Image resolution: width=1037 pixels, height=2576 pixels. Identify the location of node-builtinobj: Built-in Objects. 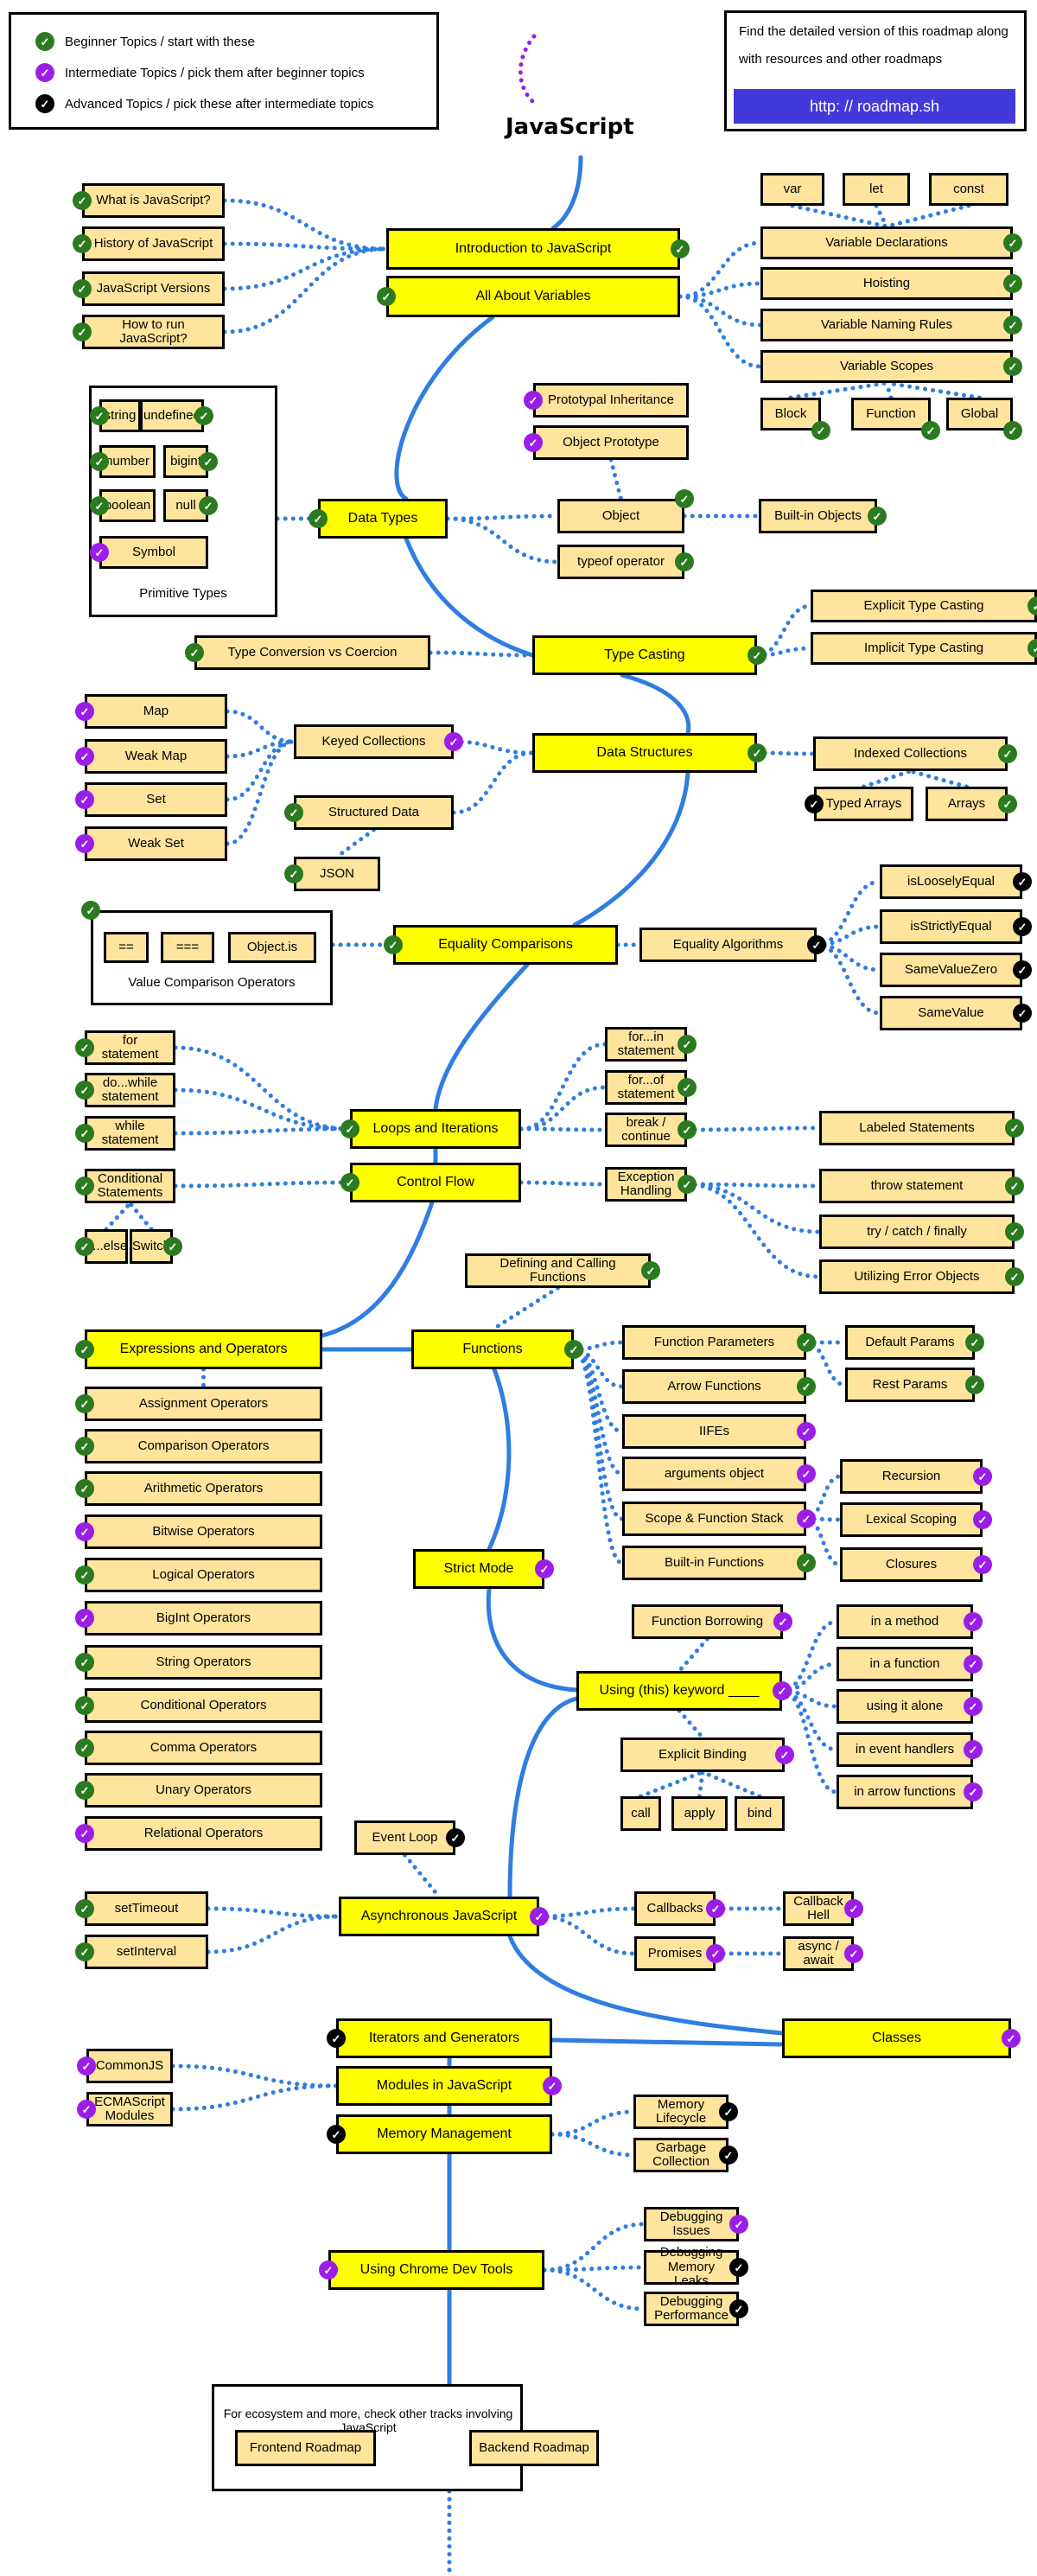
(818, 516).